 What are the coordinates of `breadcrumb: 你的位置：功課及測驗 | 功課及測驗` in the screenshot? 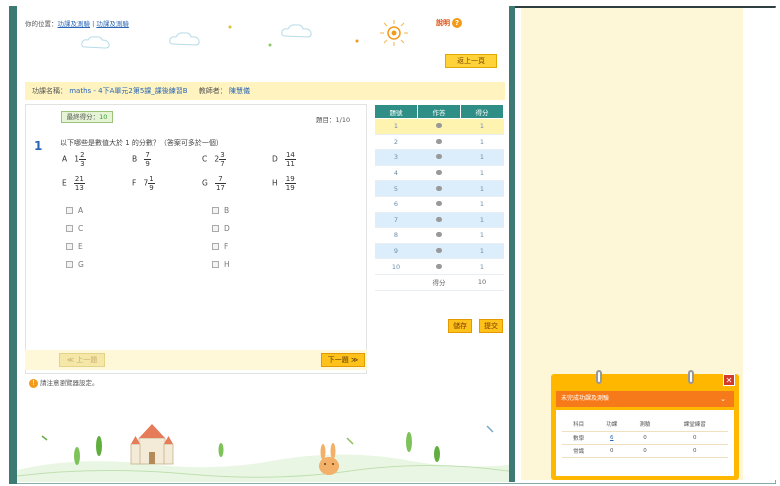 It's located at (77, 23).